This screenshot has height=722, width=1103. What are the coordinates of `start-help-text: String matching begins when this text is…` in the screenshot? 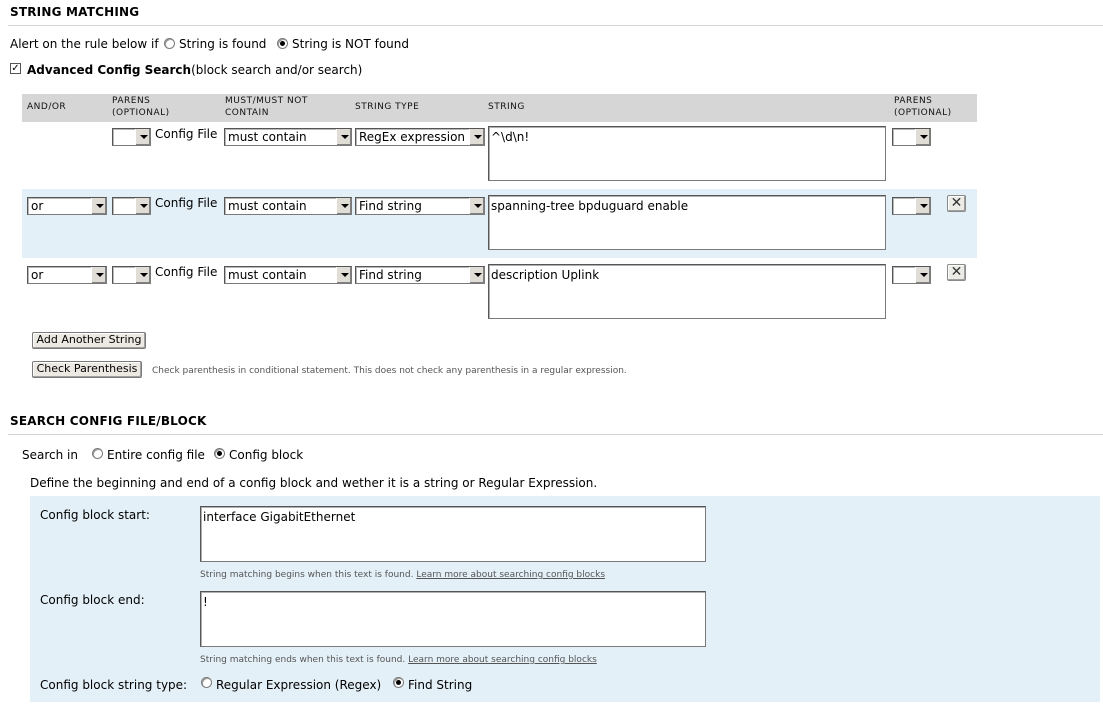 It's located at (307, 575).